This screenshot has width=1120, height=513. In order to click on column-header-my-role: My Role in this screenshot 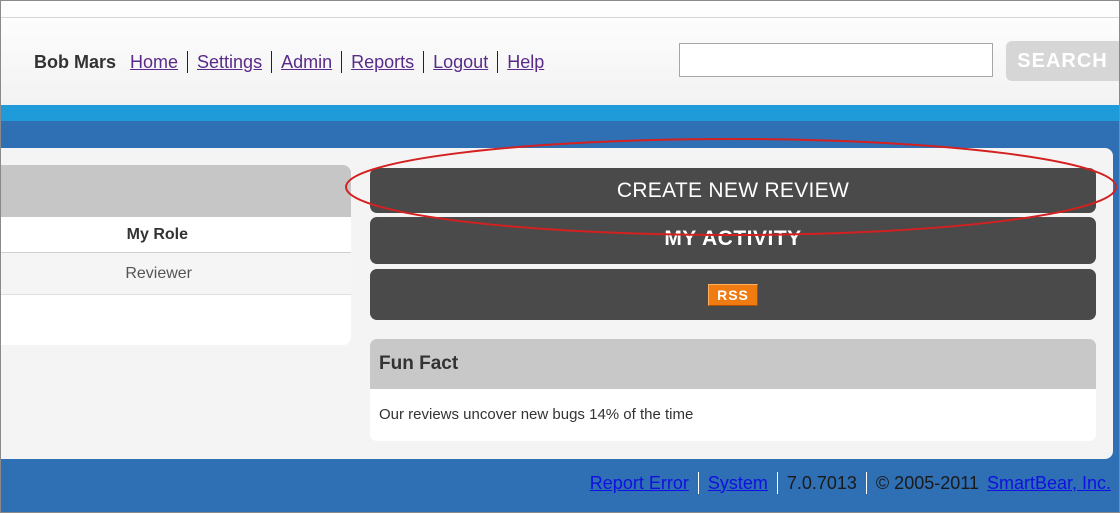, I will do `click(176, 235)`.